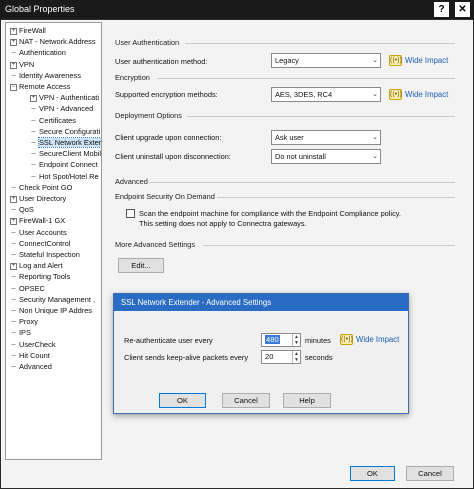 This screenshot has height=489, width=474. Describe the element at coordinates (40, 86) in the screenshot. I see `tree-item: − Remote Access` at that location.